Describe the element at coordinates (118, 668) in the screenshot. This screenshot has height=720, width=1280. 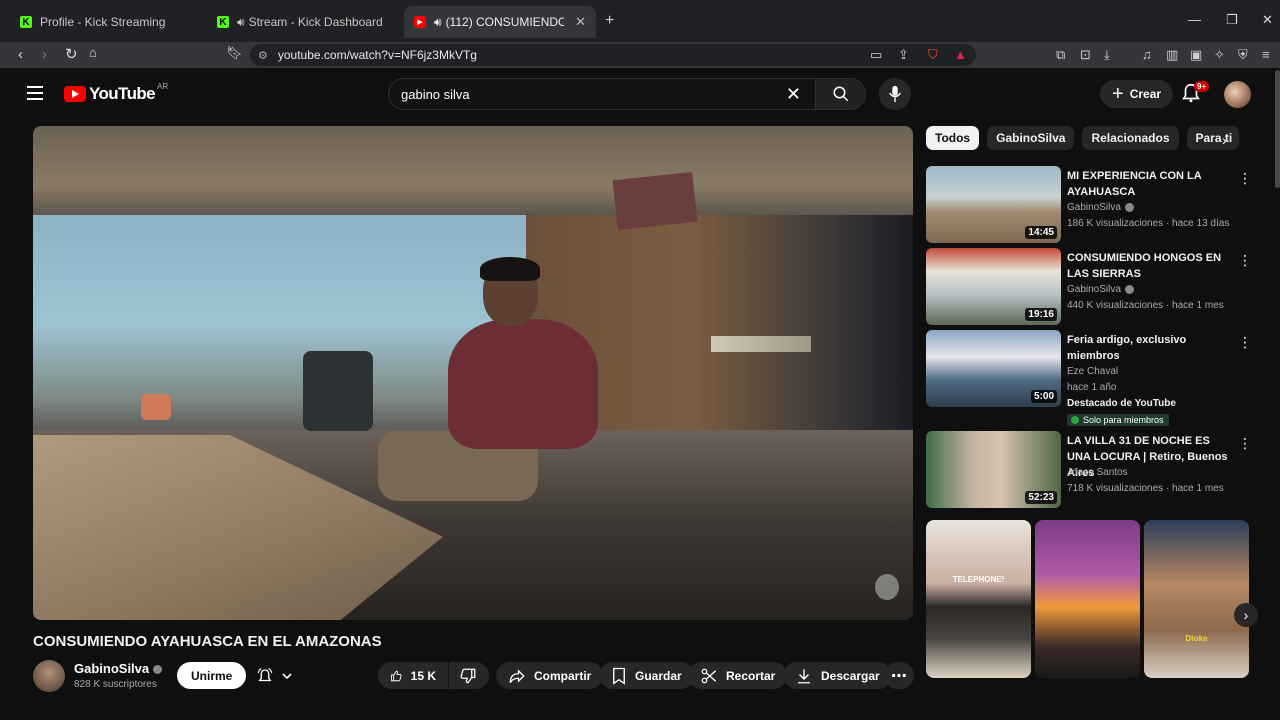
I see `channel-name: GabinoSilva` at that location.